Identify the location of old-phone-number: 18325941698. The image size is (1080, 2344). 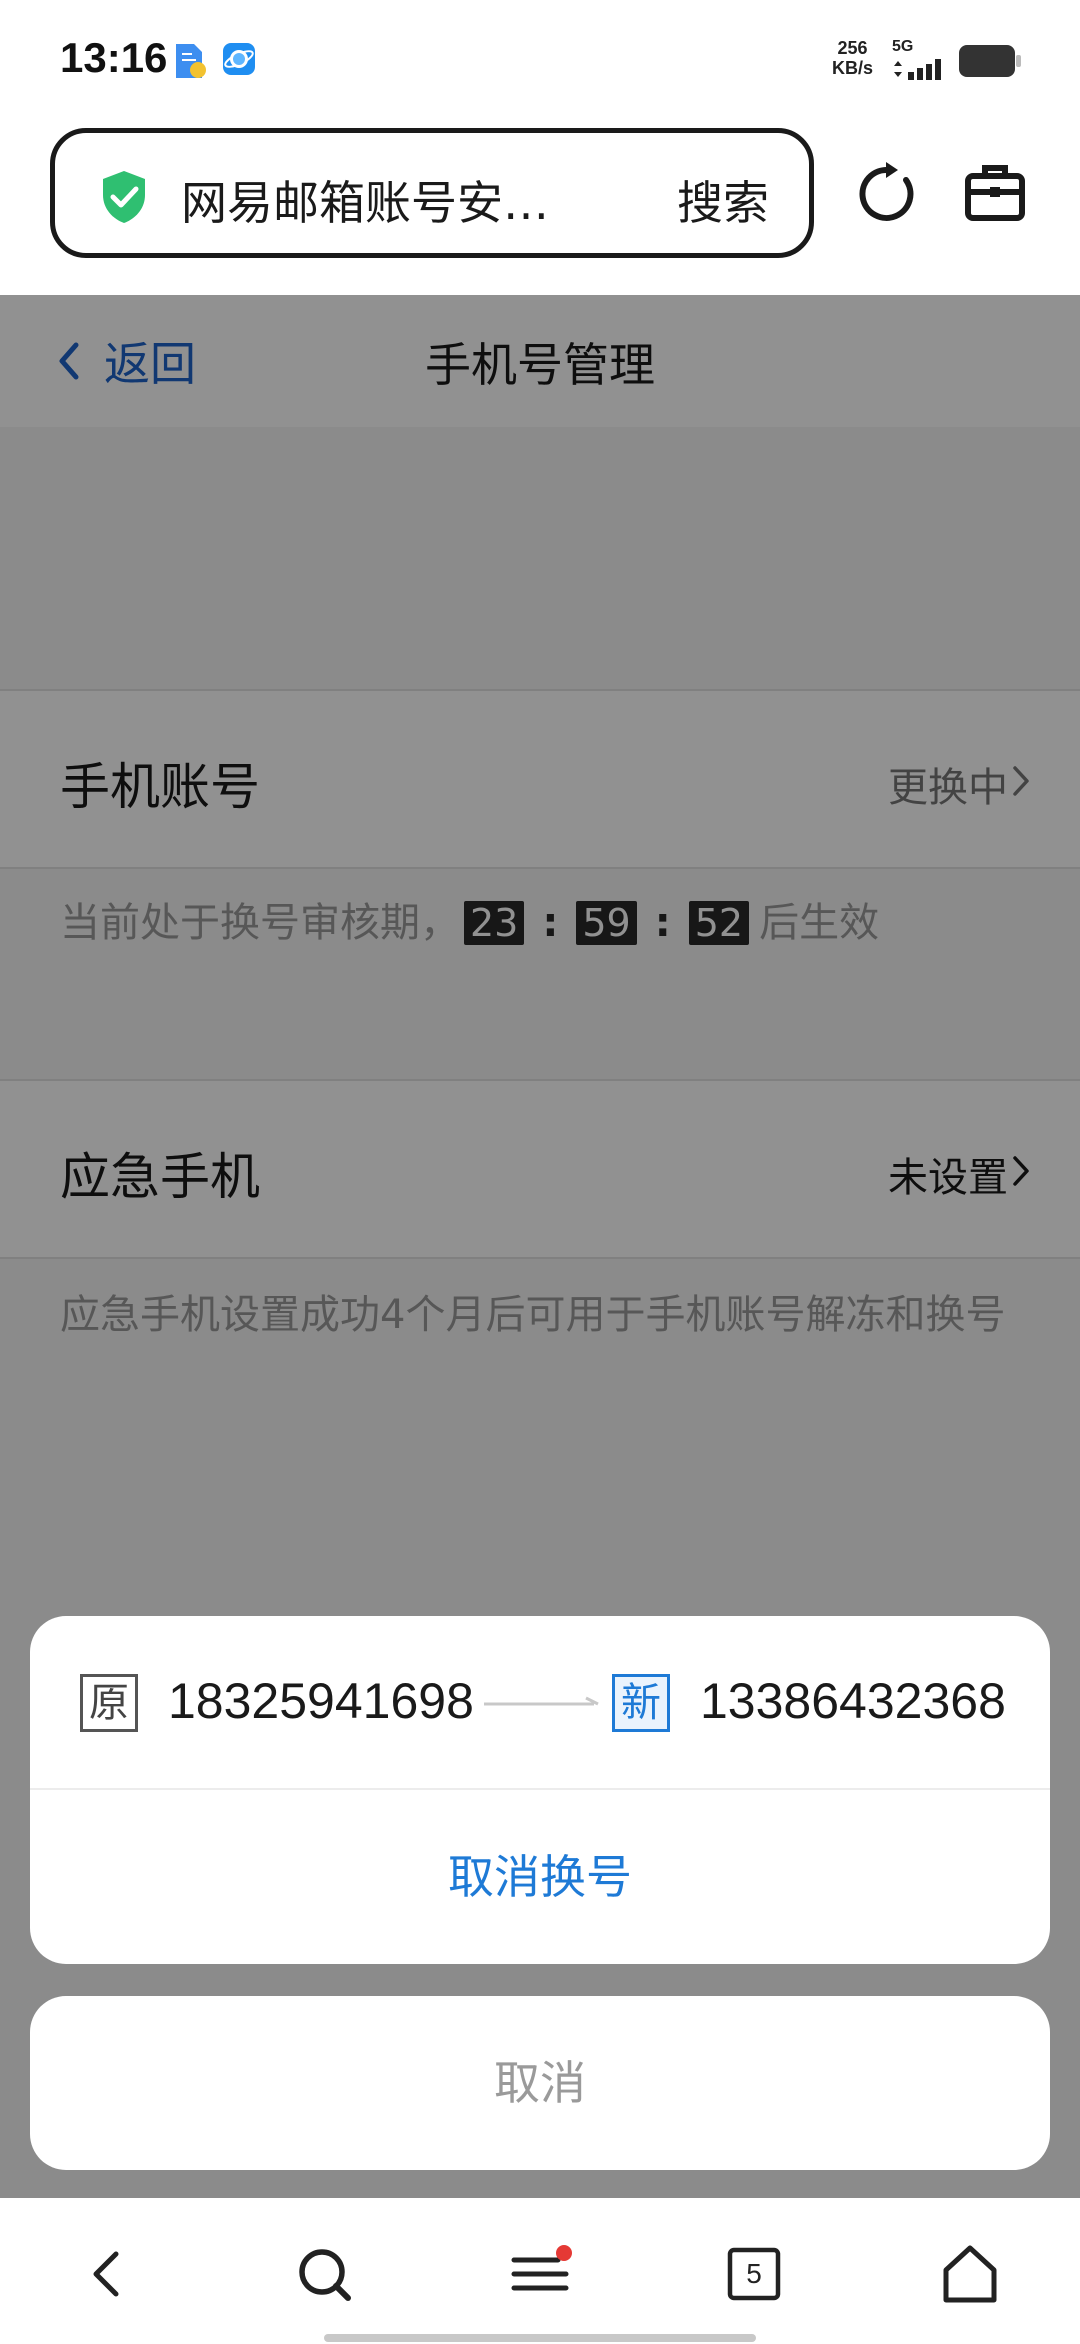
(321, 1701).